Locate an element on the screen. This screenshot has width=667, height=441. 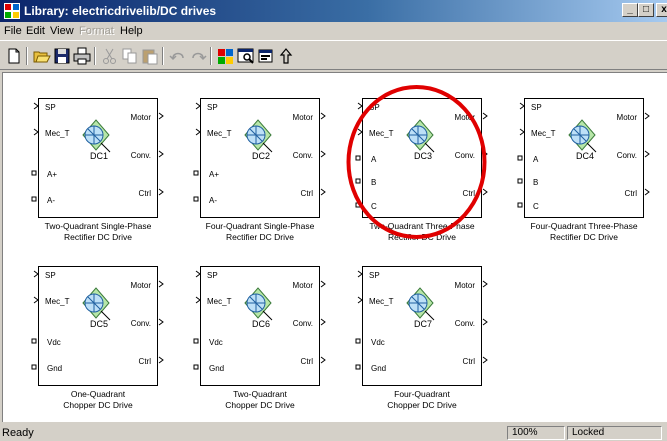
block-dc1: SP Mec_T A+ A- Motor Conv. Ctrl DC1 is located at coordinates (98, 158).